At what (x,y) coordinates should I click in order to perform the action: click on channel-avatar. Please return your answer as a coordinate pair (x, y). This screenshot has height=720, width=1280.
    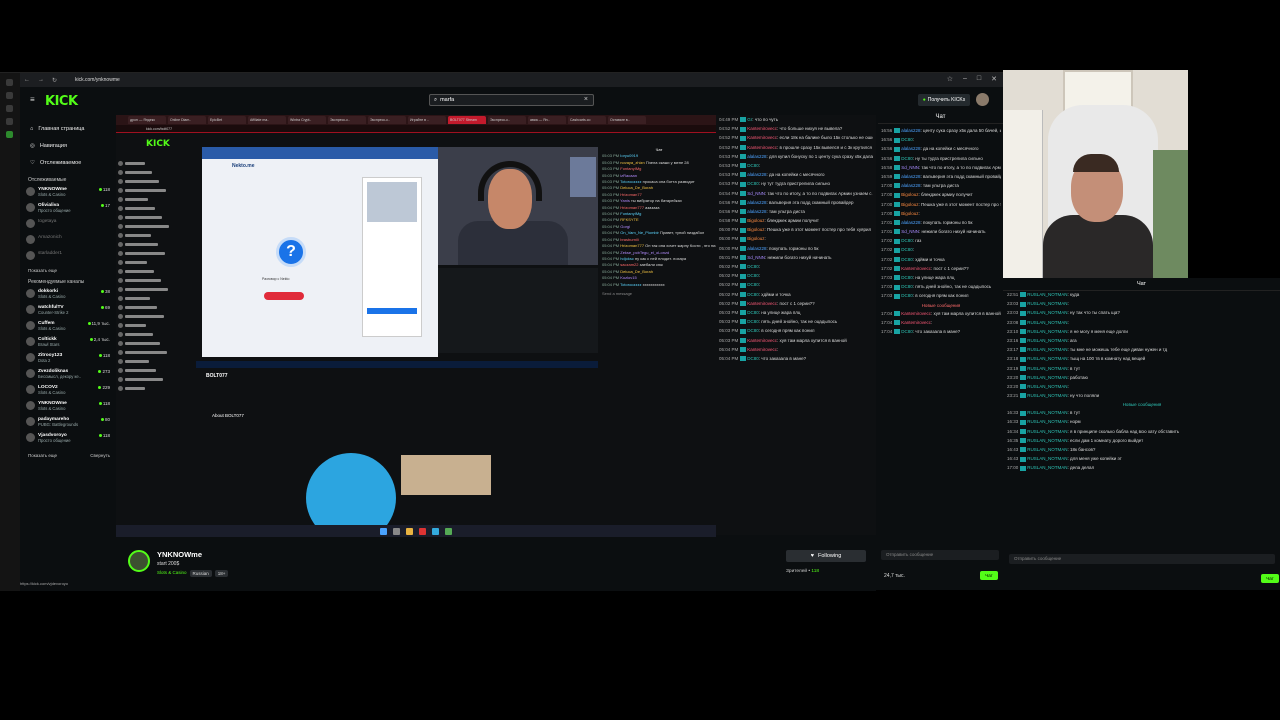
    Looking at the image, I should click on (139, 561).